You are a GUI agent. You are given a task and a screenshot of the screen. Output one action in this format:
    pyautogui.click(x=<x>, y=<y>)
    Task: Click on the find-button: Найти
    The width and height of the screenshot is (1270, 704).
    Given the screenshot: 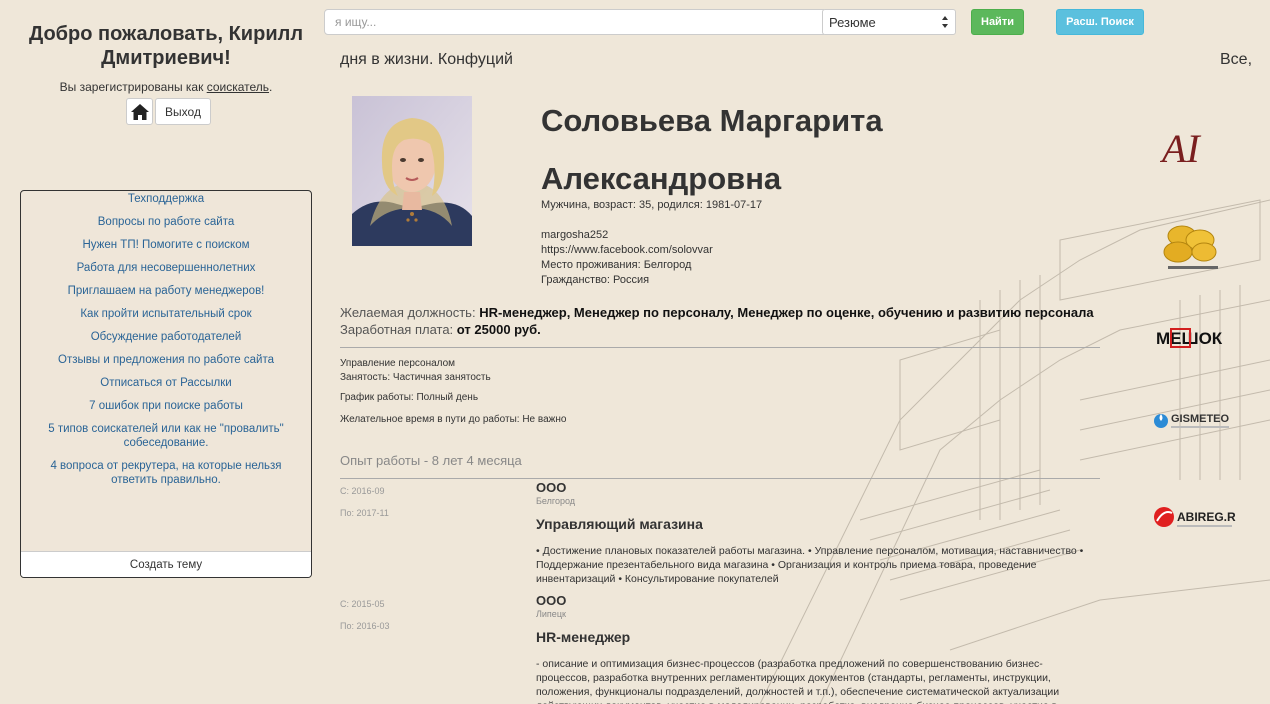 What is the action you would take?
    pyautogui.click(x=997, y=22)
    